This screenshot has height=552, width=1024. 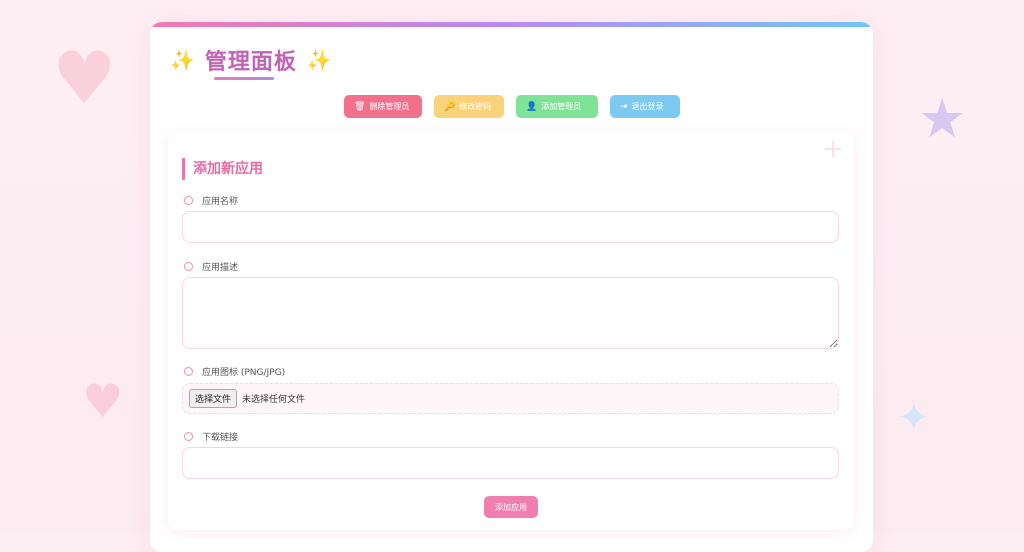 What do you see at coordinates (833, 149) in the screenshot?
I see `plus-decoration-icon: +` at bounding box center [833, 149].